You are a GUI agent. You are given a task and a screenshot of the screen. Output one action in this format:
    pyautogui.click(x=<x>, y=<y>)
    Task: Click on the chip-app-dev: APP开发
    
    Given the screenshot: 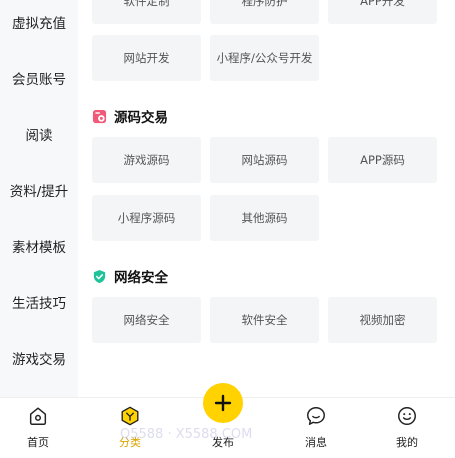 What is the action you would take?
    pyautogui.click(x=382, y=12)
    